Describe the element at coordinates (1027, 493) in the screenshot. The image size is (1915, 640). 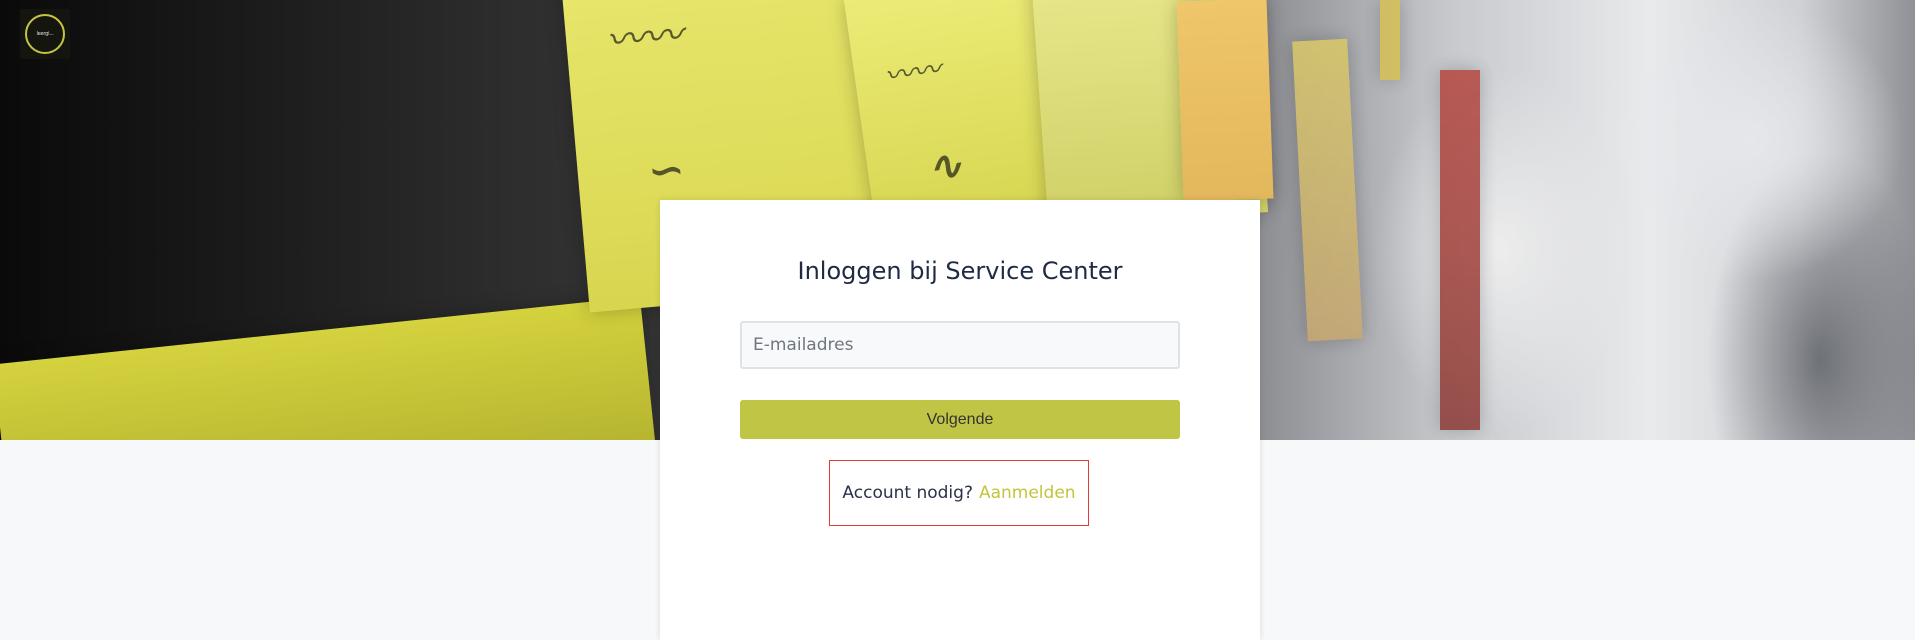
I see `signup-link: Aanmelden` at that location.